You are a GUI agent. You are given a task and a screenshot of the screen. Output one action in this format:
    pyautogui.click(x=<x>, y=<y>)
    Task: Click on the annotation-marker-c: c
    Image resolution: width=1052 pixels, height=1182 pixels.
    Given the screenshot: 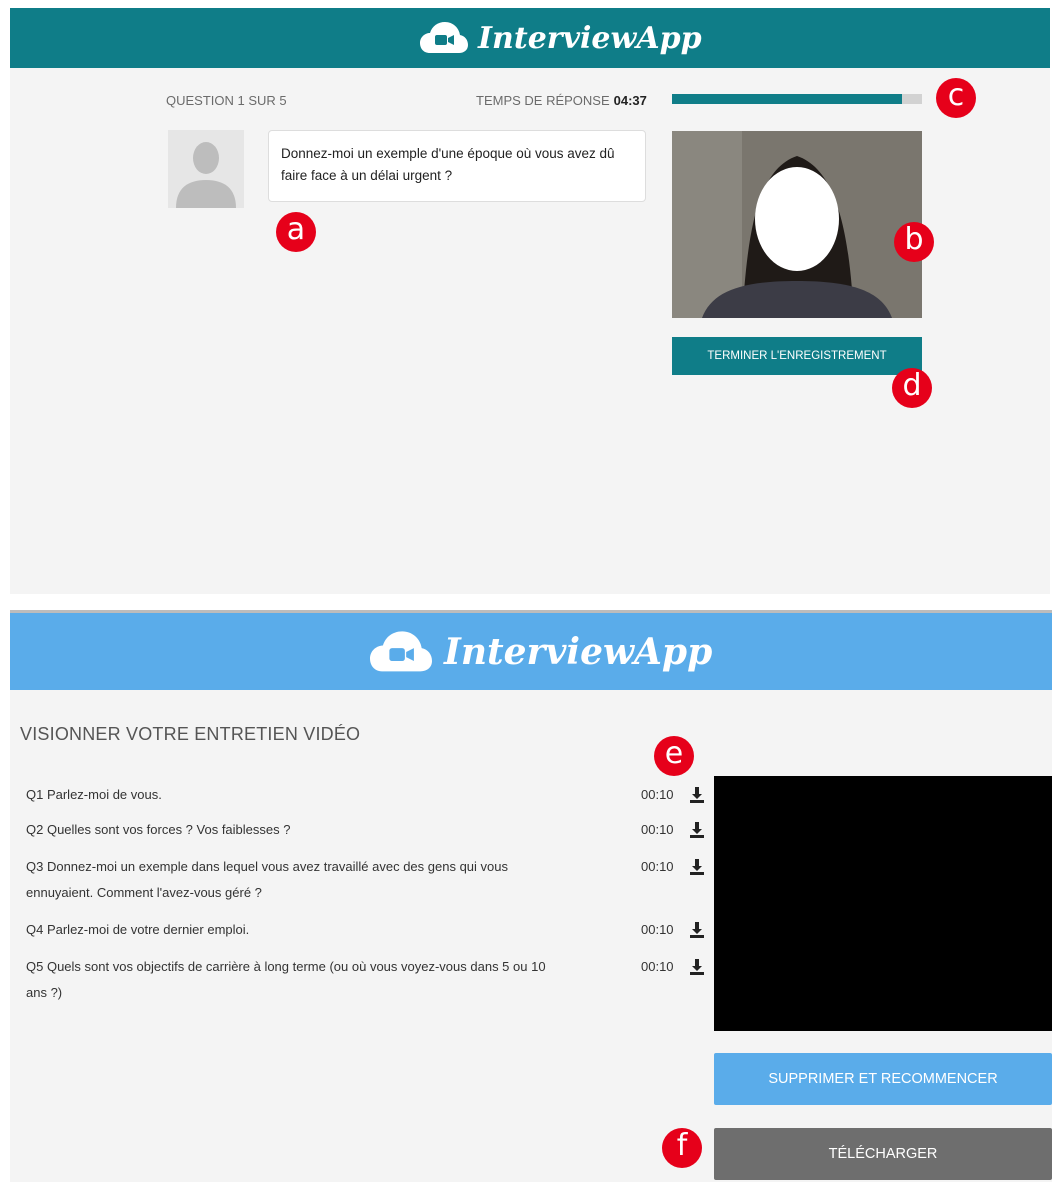 What is the action you would take?
    pyautogui.click(x=956, y=98)
    